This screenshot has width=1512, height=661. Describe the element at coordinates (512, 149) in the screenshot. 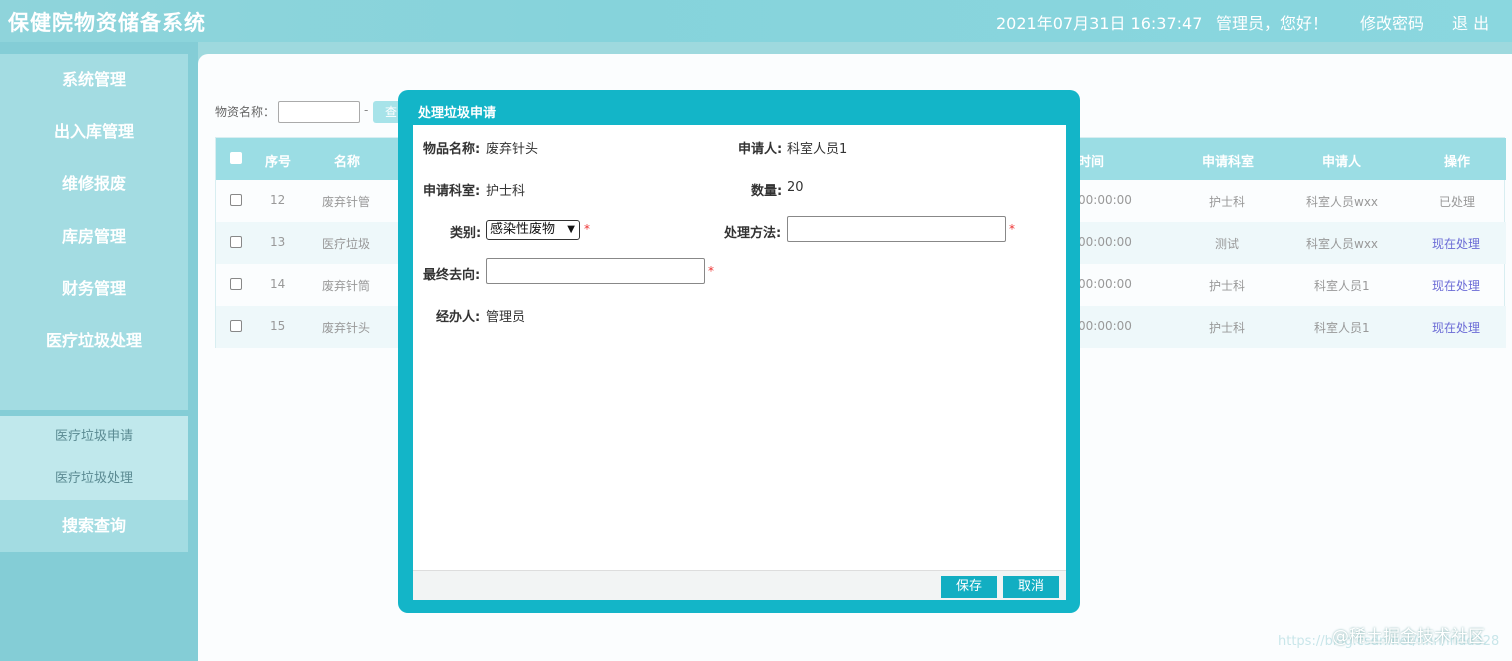

I see `item-name-value: 废弃针头` at that location.